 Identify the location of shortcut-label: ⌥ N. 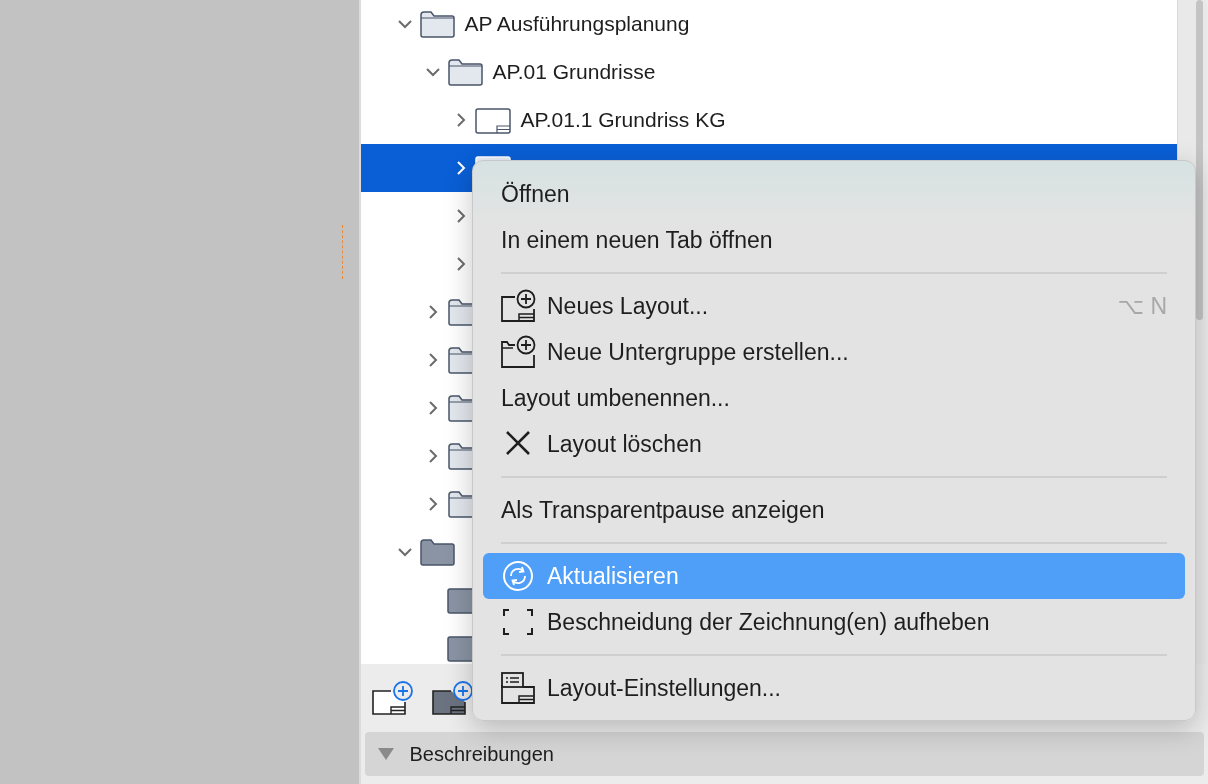
(1142, 306).